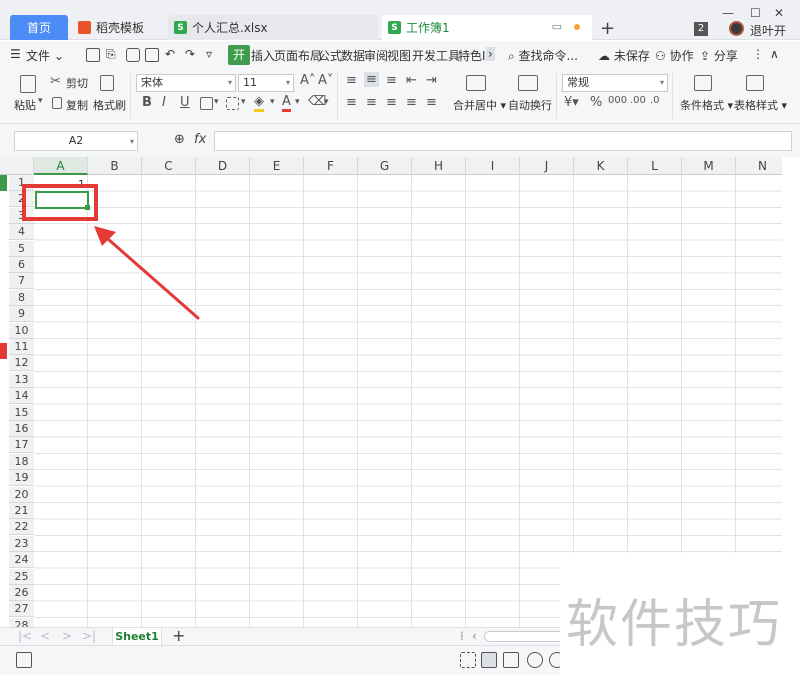 Image resolution: width=800 pixels, height=675 pixels. Describe the element at coordinates (15, 54) in the screenshot. I see `hamburger-icon: ☰` at that location.